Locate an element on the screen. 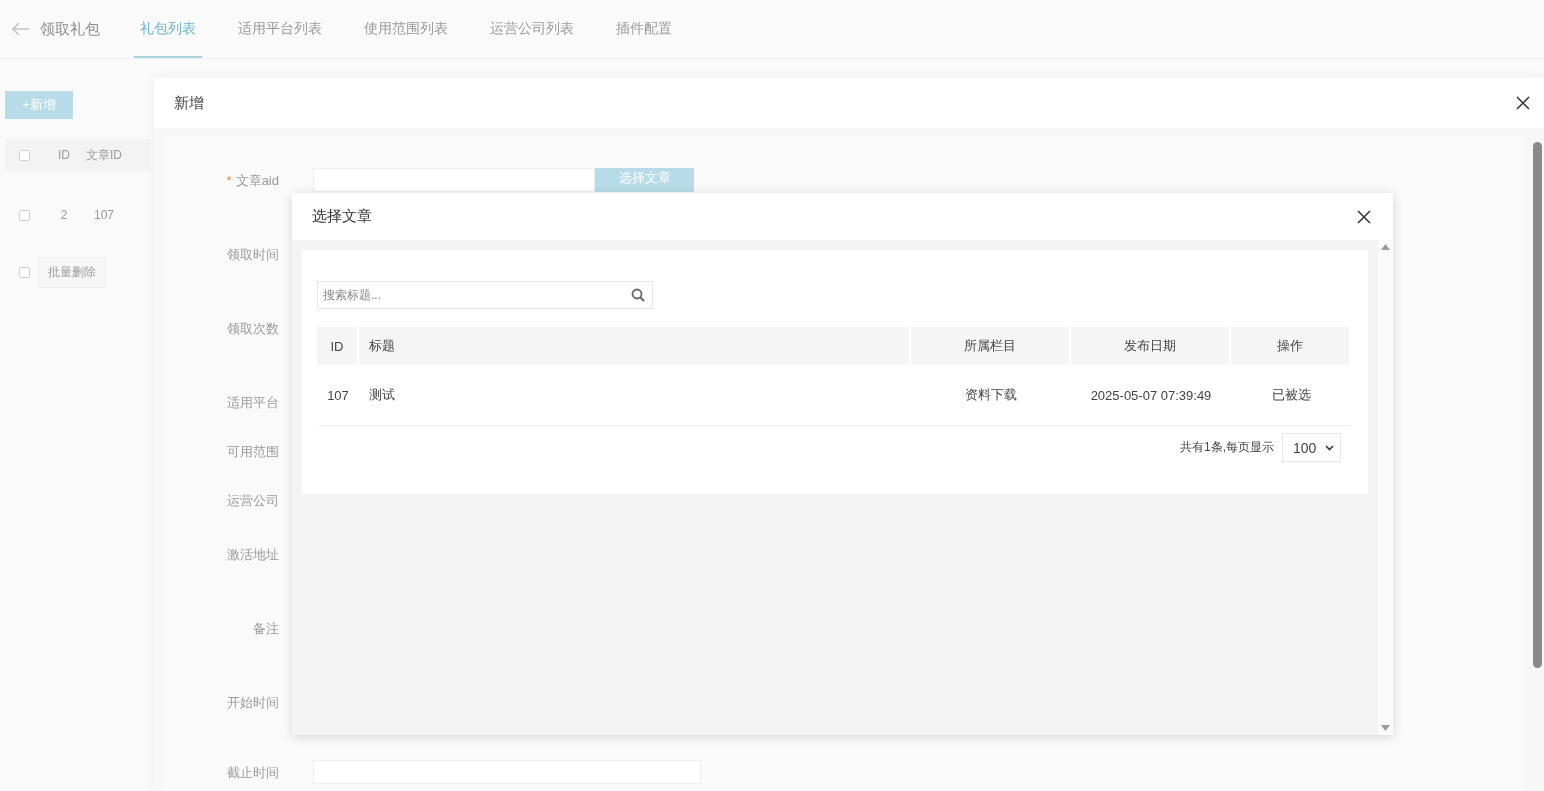 This screenshot has height=791, width=1544. column-header: 标题 is located at coordinates (635, 346).